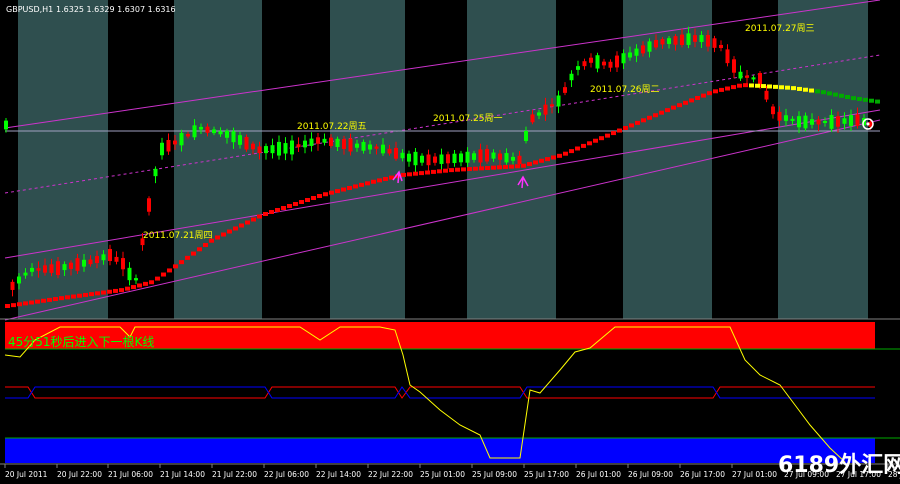 The width and height of the screenshot is (900, 484). What do you see at coordinates (234, 474) in the screenshot?
I see `time-axis-label: 21 Jul 22:00` at bounding box center [234, 474].